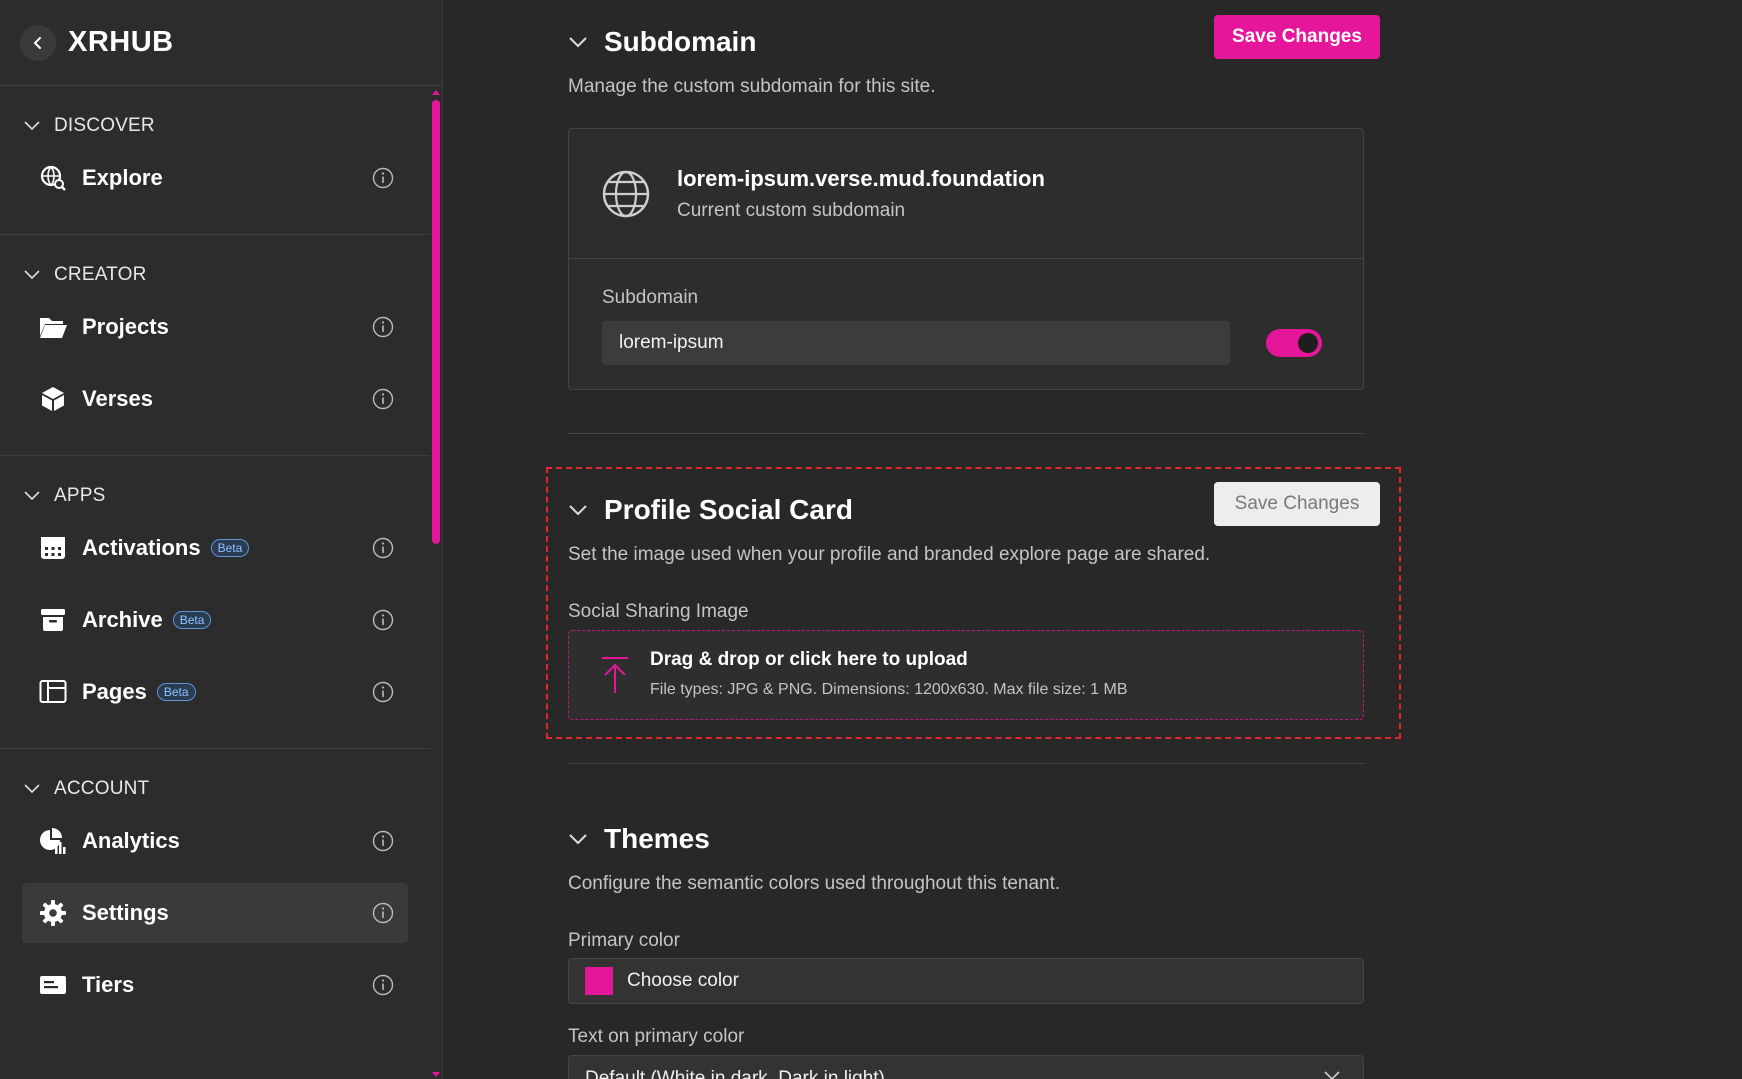 This screenshot has width=1742, height=1079. What do you see at coordinates (215, 399) in the screenshot?
I see `sidebar-item-verses: Verses` at bounding box center [215, 399].